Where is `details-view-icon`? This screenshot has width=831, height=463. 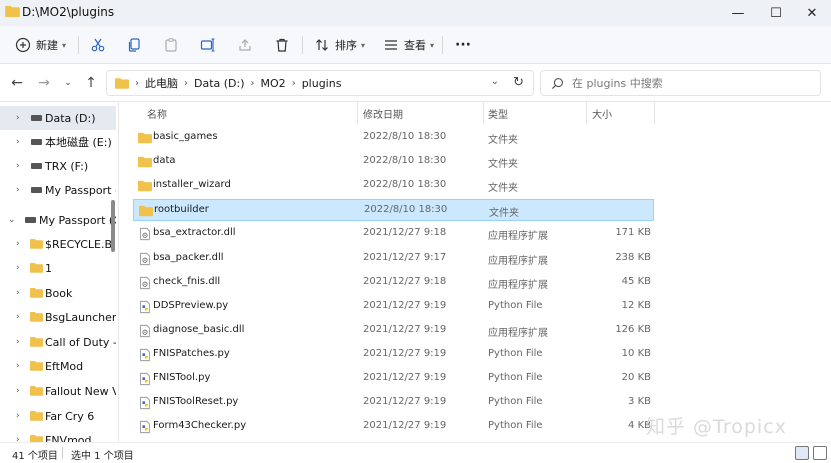 details-view-icon is located at coordinates (802, 453).